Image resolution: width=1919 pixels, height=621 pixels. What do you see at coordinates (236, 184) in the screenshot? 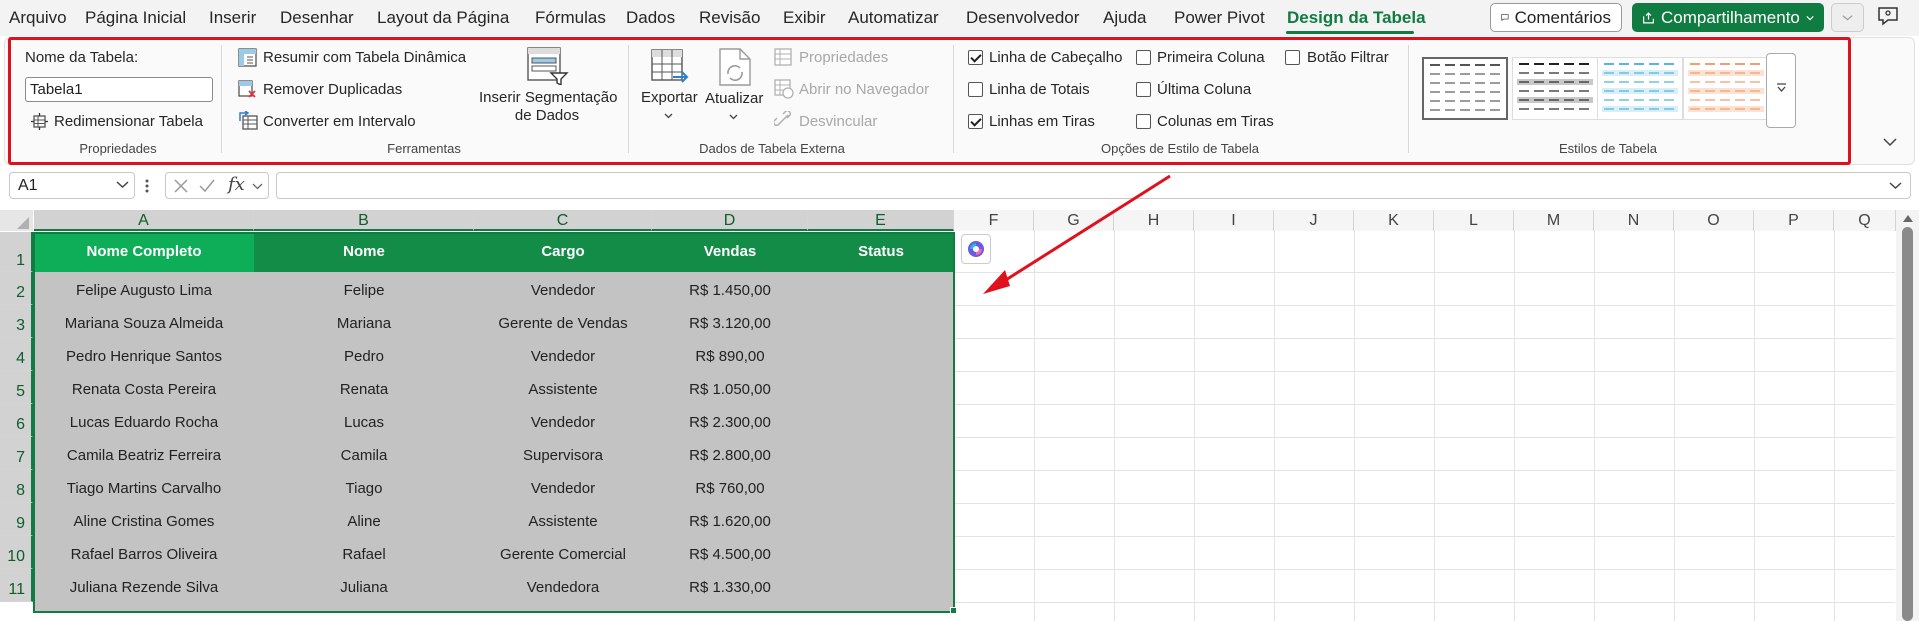
I see `insert-function-icon: fx` at bounding box center [236, 184].